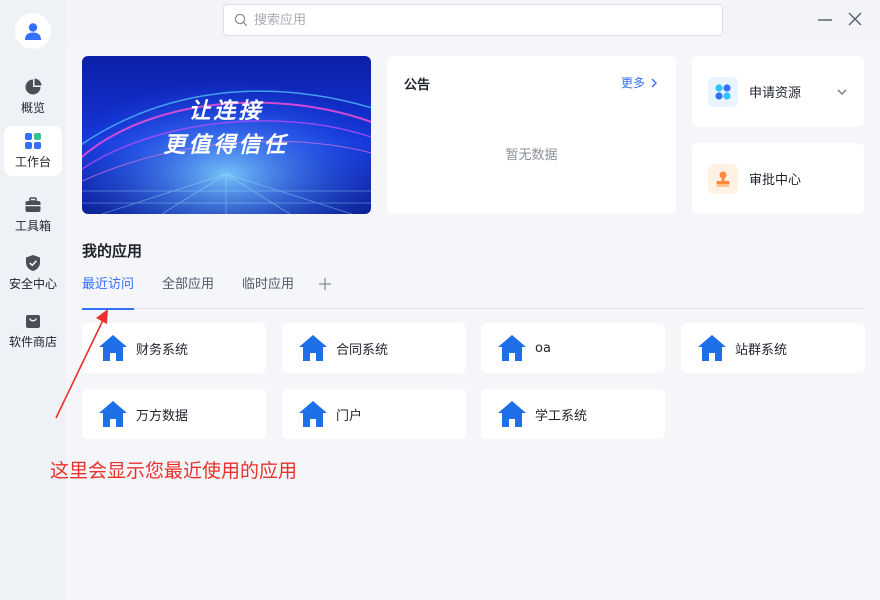  Describe the element at coordinates (32, 108) in the screenshot. I see `sidebar-item-label: 概览` at that location.